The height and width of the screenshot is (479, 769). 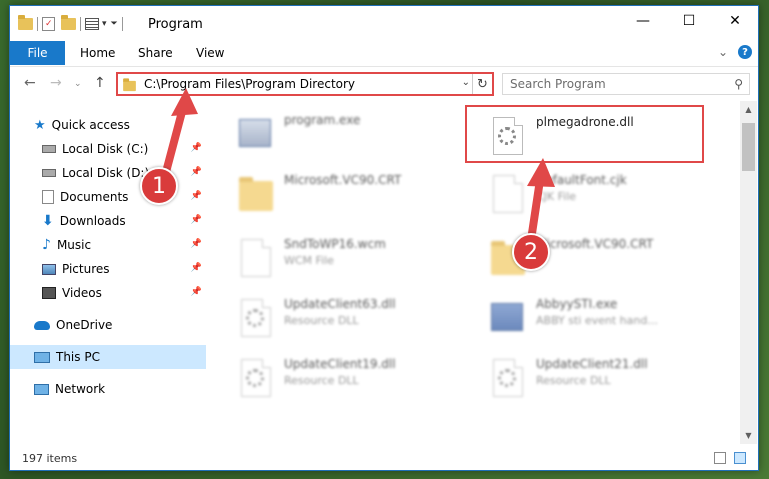 I want to click on tab-home: Home, so click(x=97, y=53).